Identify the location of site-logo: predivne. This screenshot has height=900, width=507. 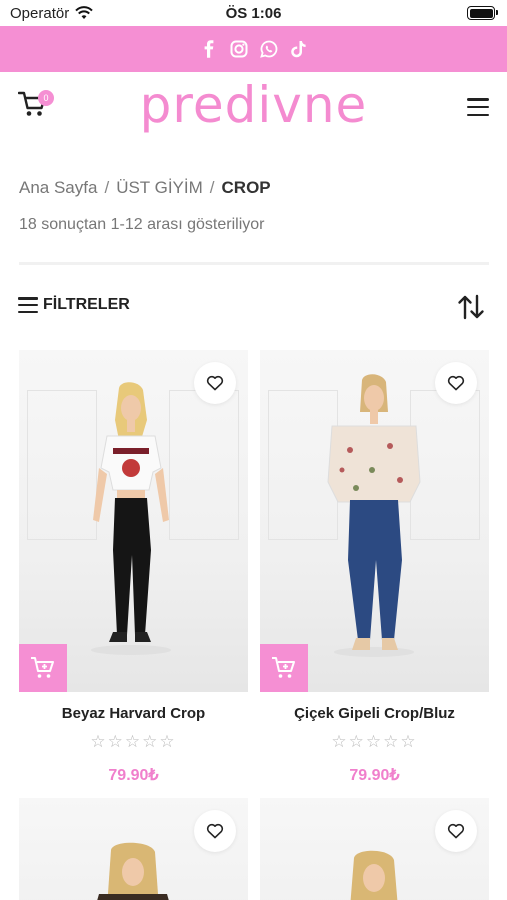
(253, 105).